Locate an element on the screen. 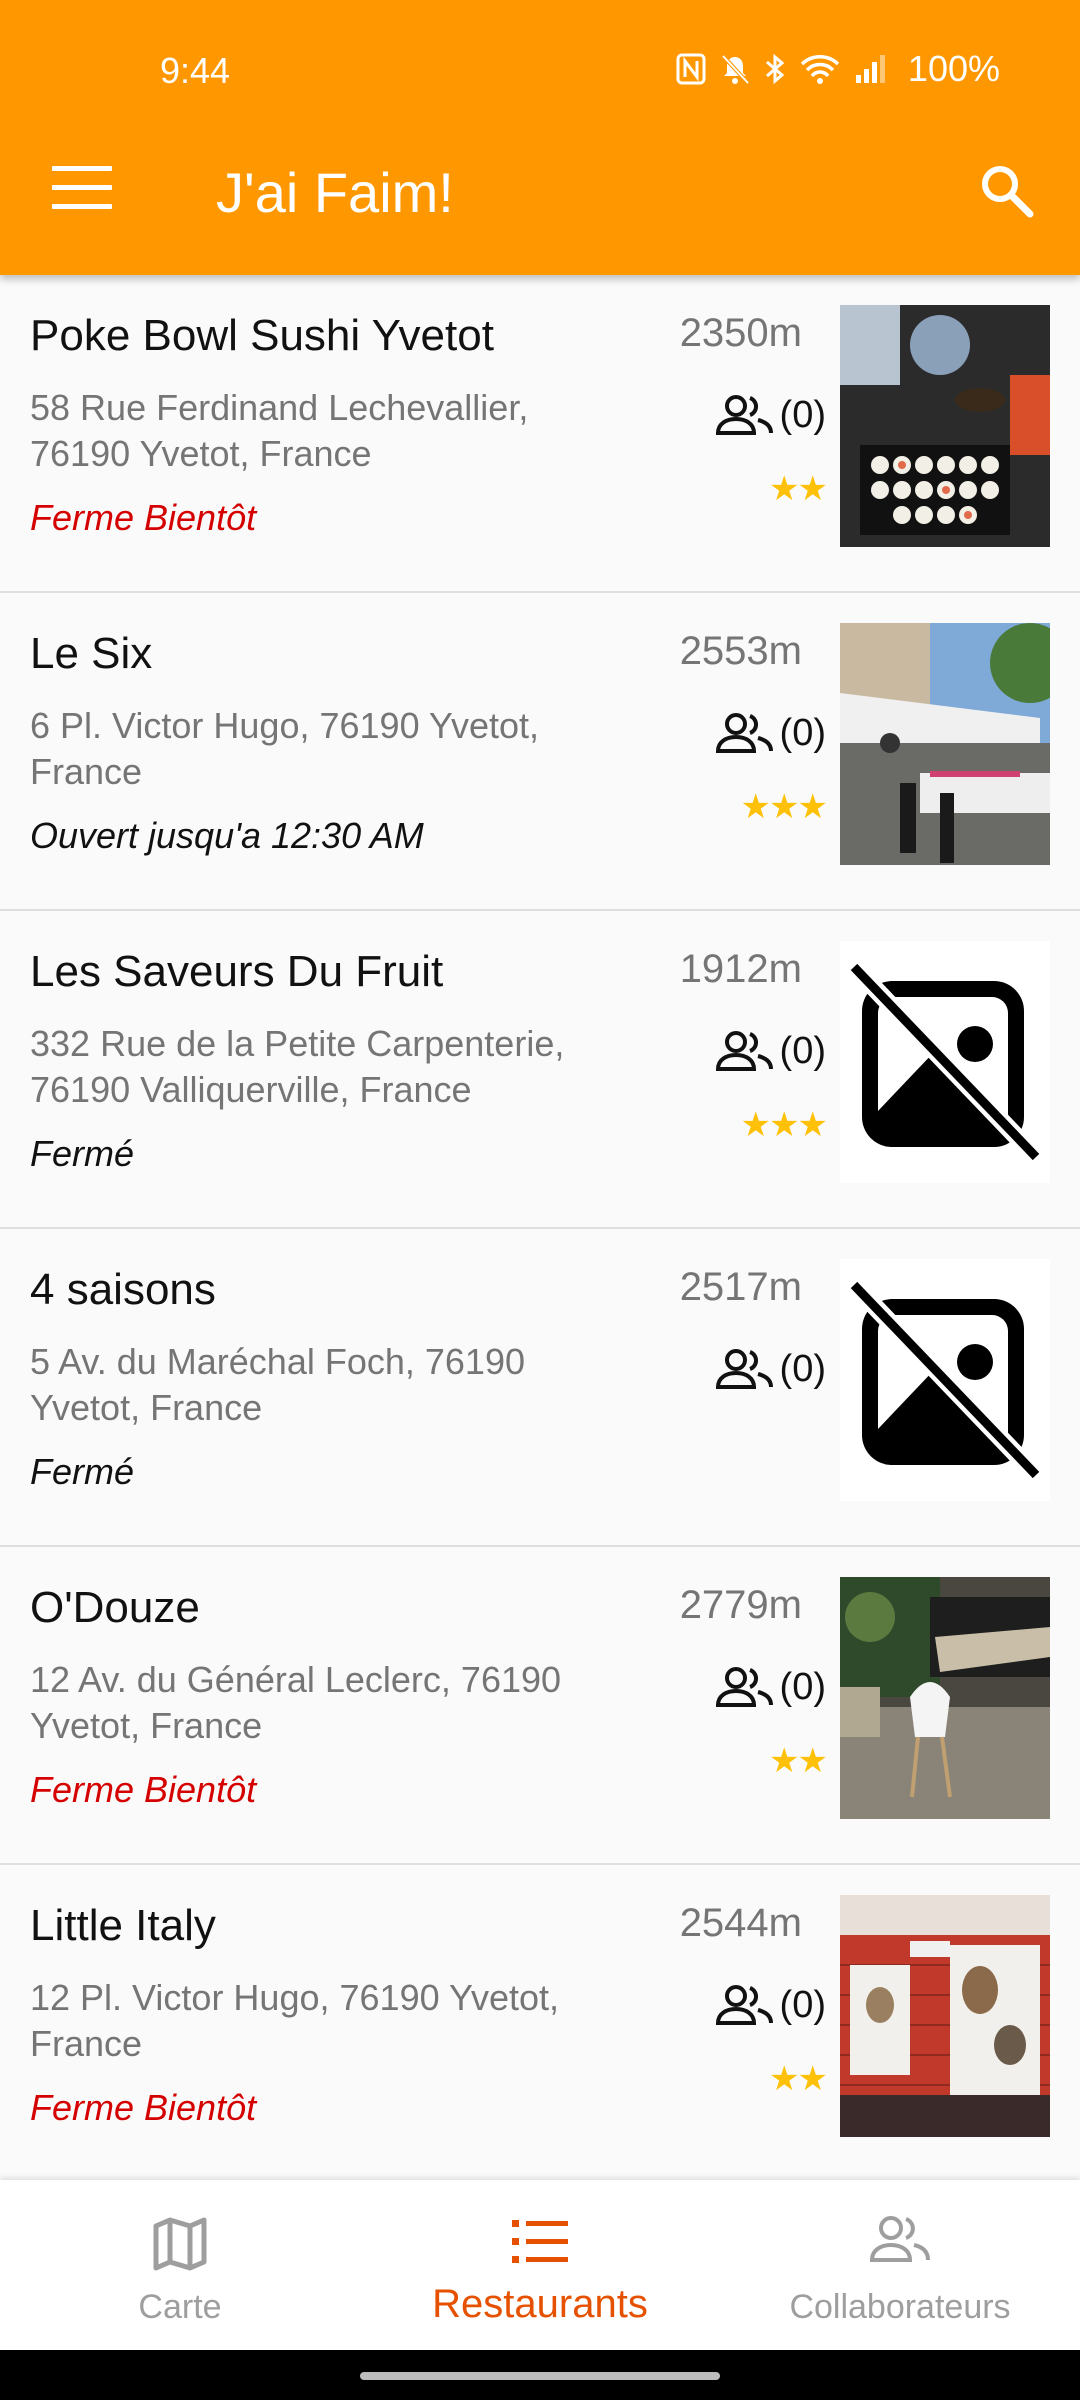 The image size is (1080, 2400). tab-label: Carte is located at coordinates (180, 2307).